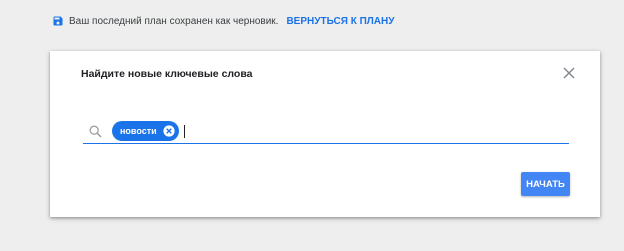 This screenshot has width=624, height=251. What do you see at coordinates (340, 21) in the screenshot?
I see `return-to-plan-link: ВЕРНУТЬСЯ К ПЛАНУ` at bounding box center [340, 21].